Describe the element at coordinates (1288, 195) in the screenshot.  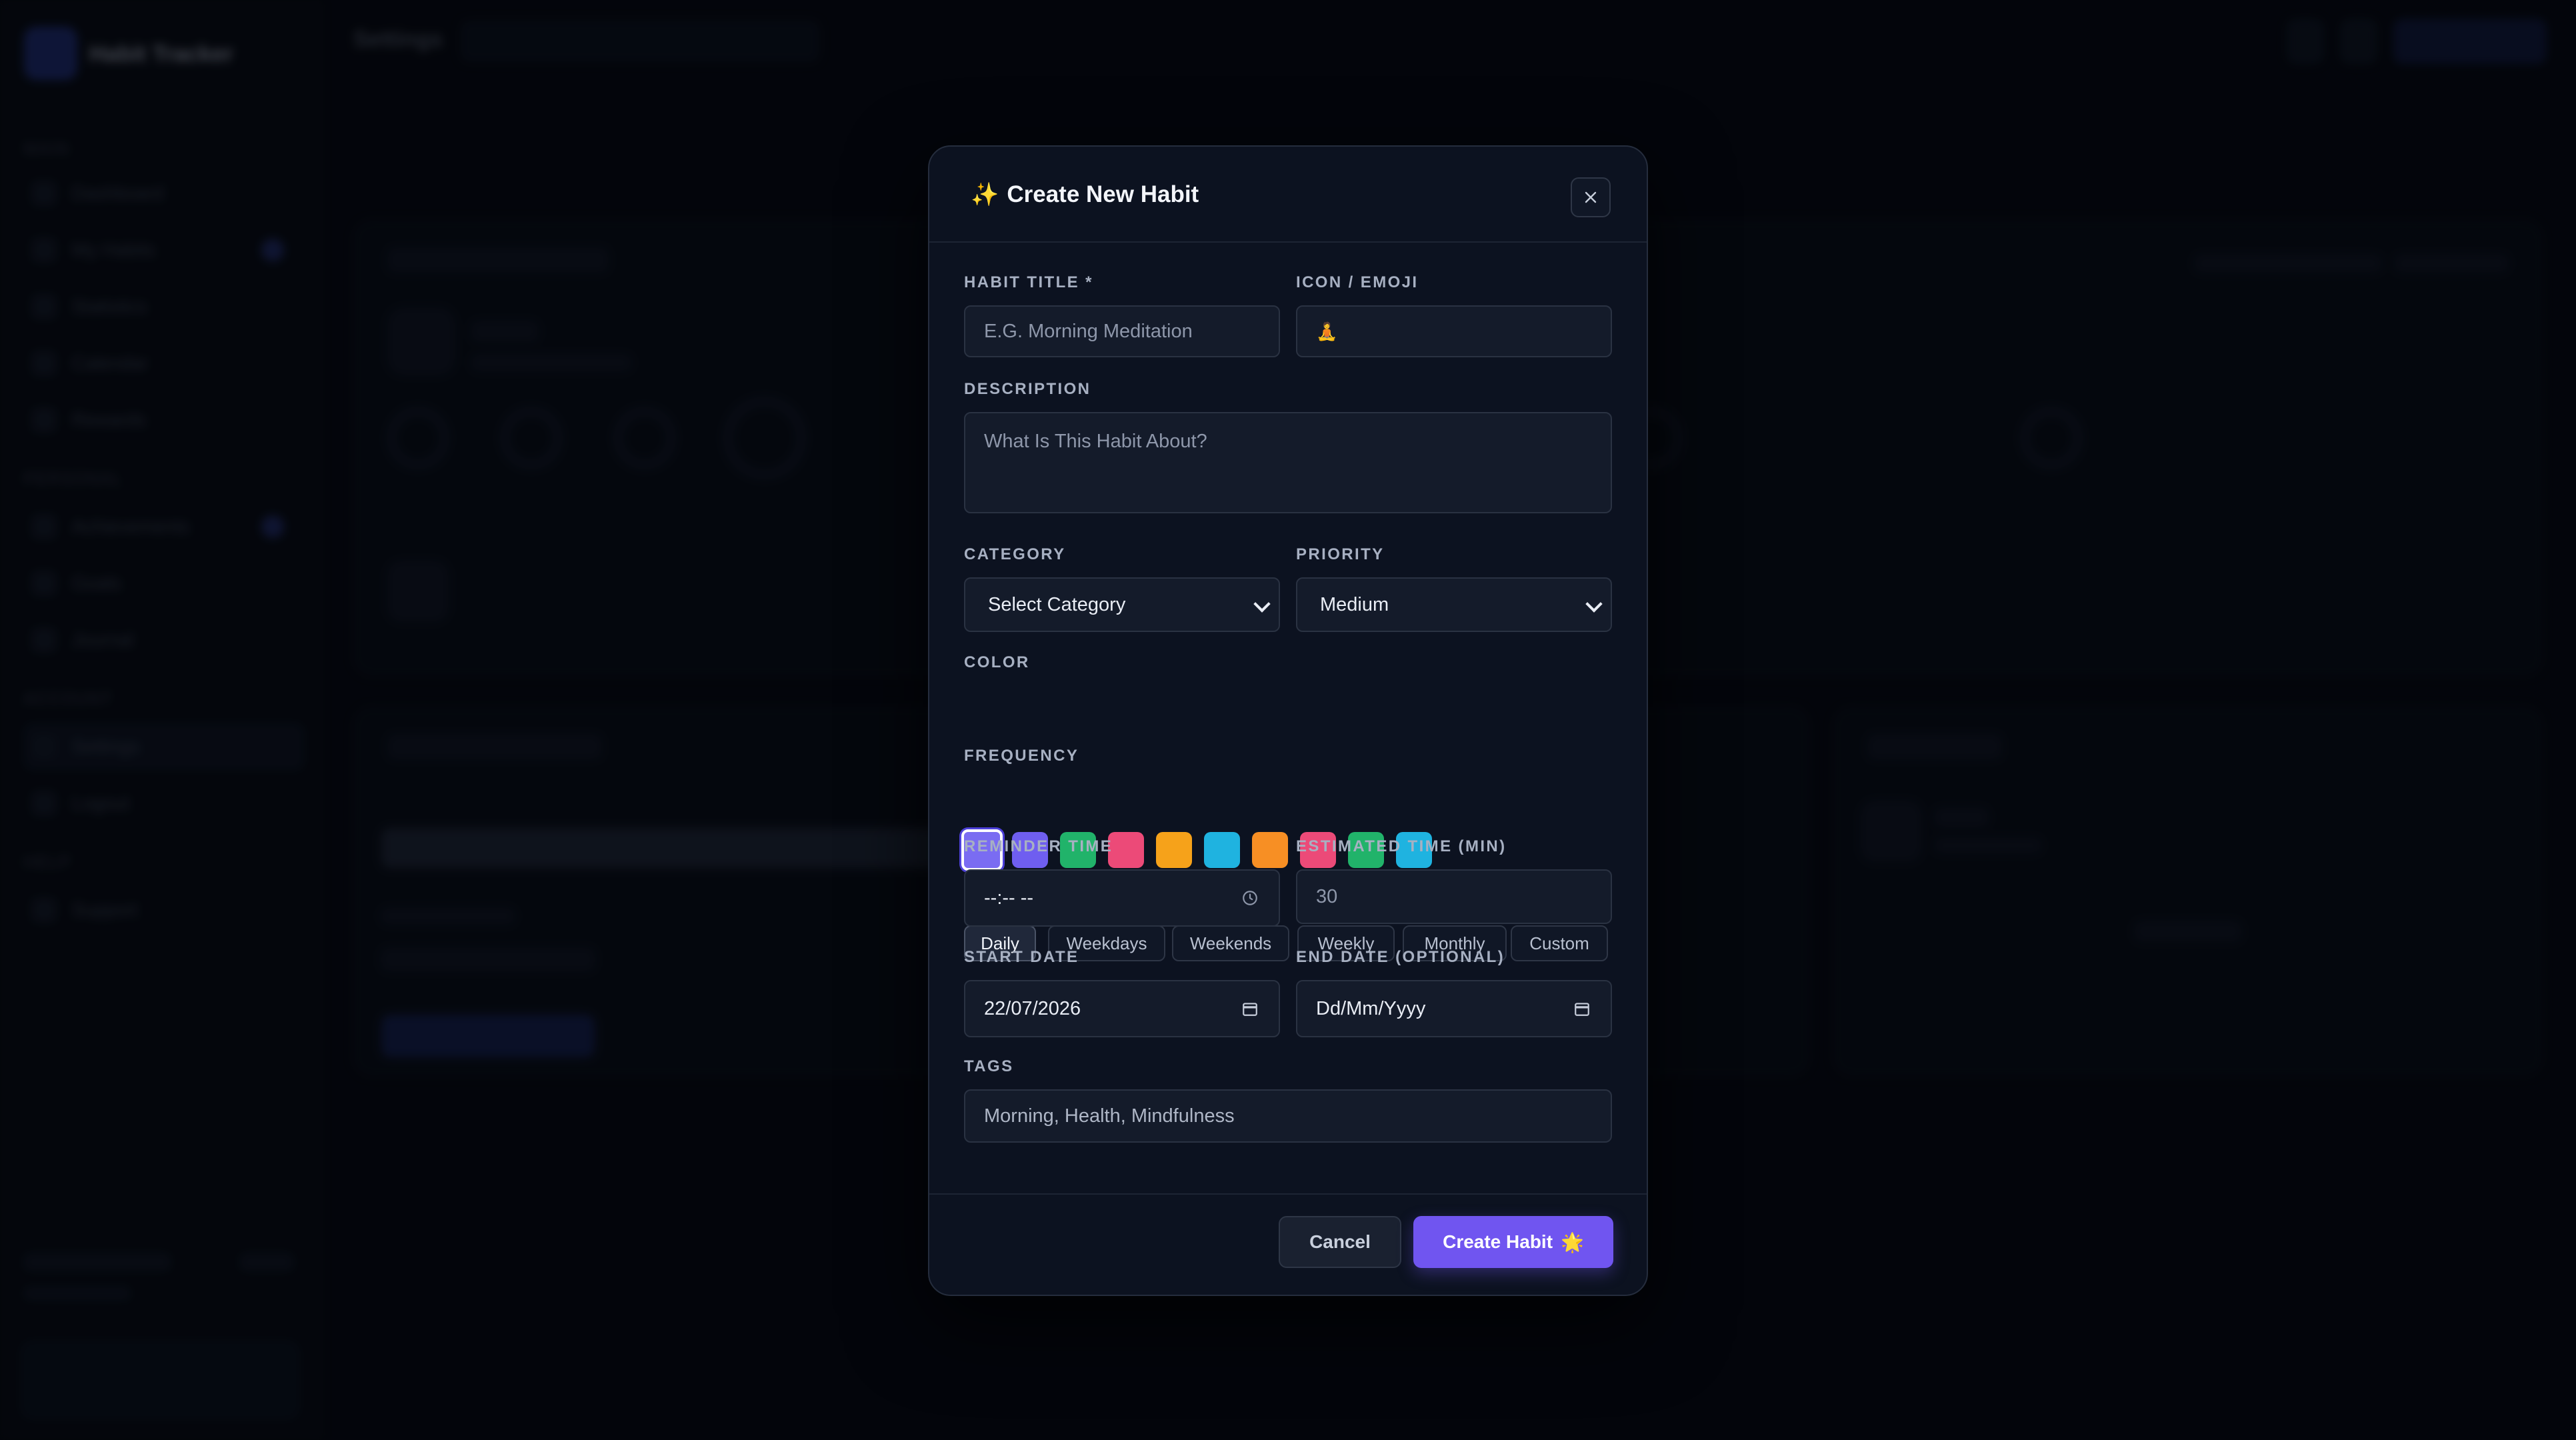
I see `modal-header: ✨ Create New Habit` at that location.